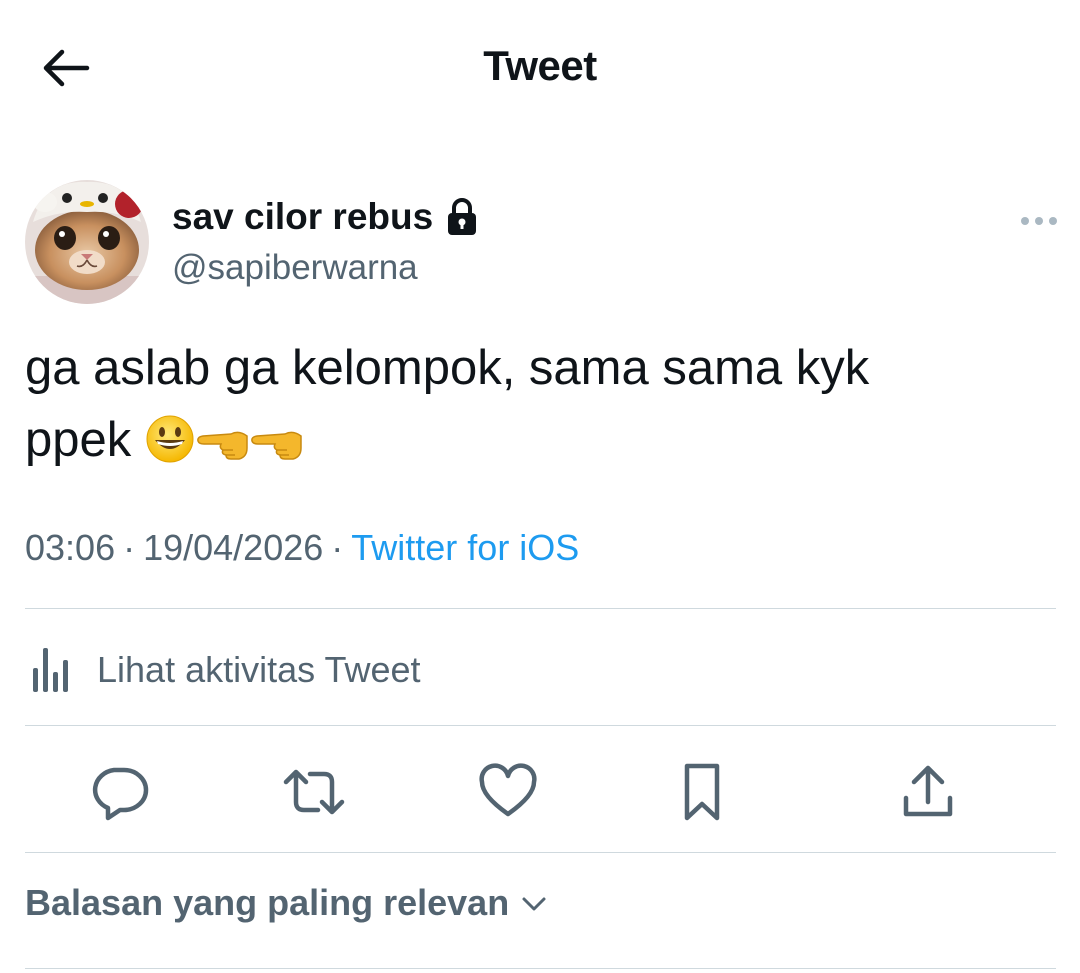 The height and width of the screenshot is (973, 1080). I want to click on bookmark-icon, so click(702, 792).